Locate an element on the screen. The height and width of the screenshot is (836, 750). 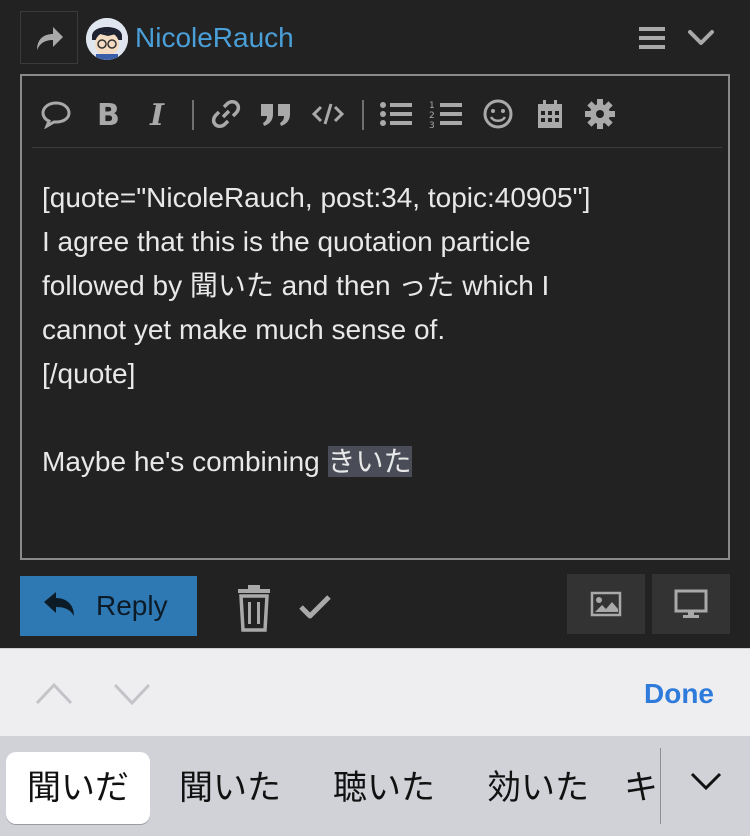
preview-toggle-button is located at coordinates (691, 604).